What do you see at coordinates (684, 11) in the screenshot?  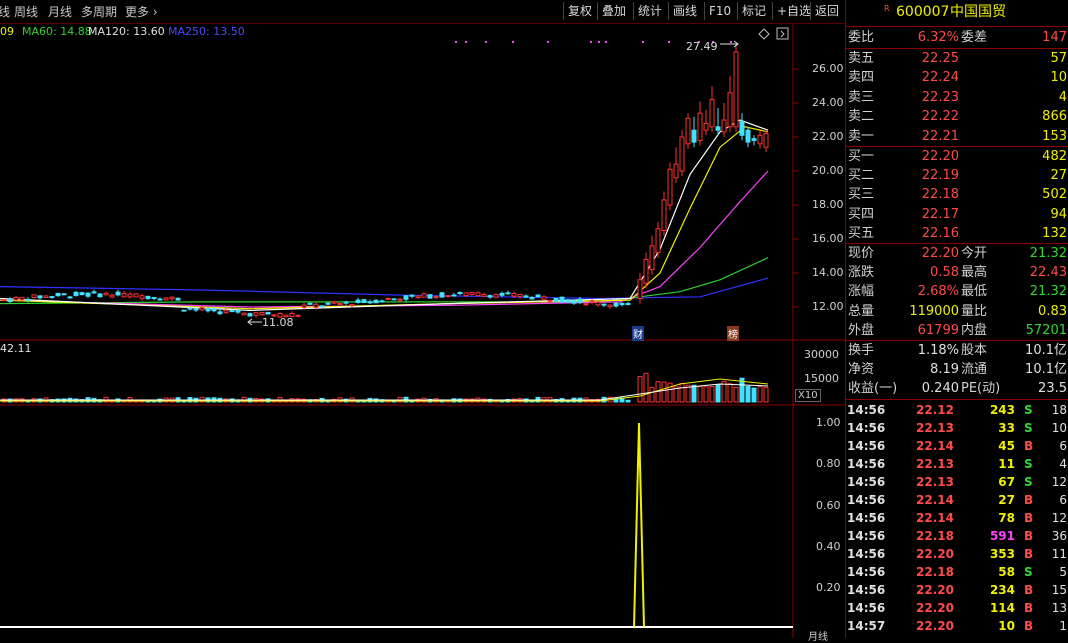 I see `draw-line-button: 画线` at bounding box center [684, 11].